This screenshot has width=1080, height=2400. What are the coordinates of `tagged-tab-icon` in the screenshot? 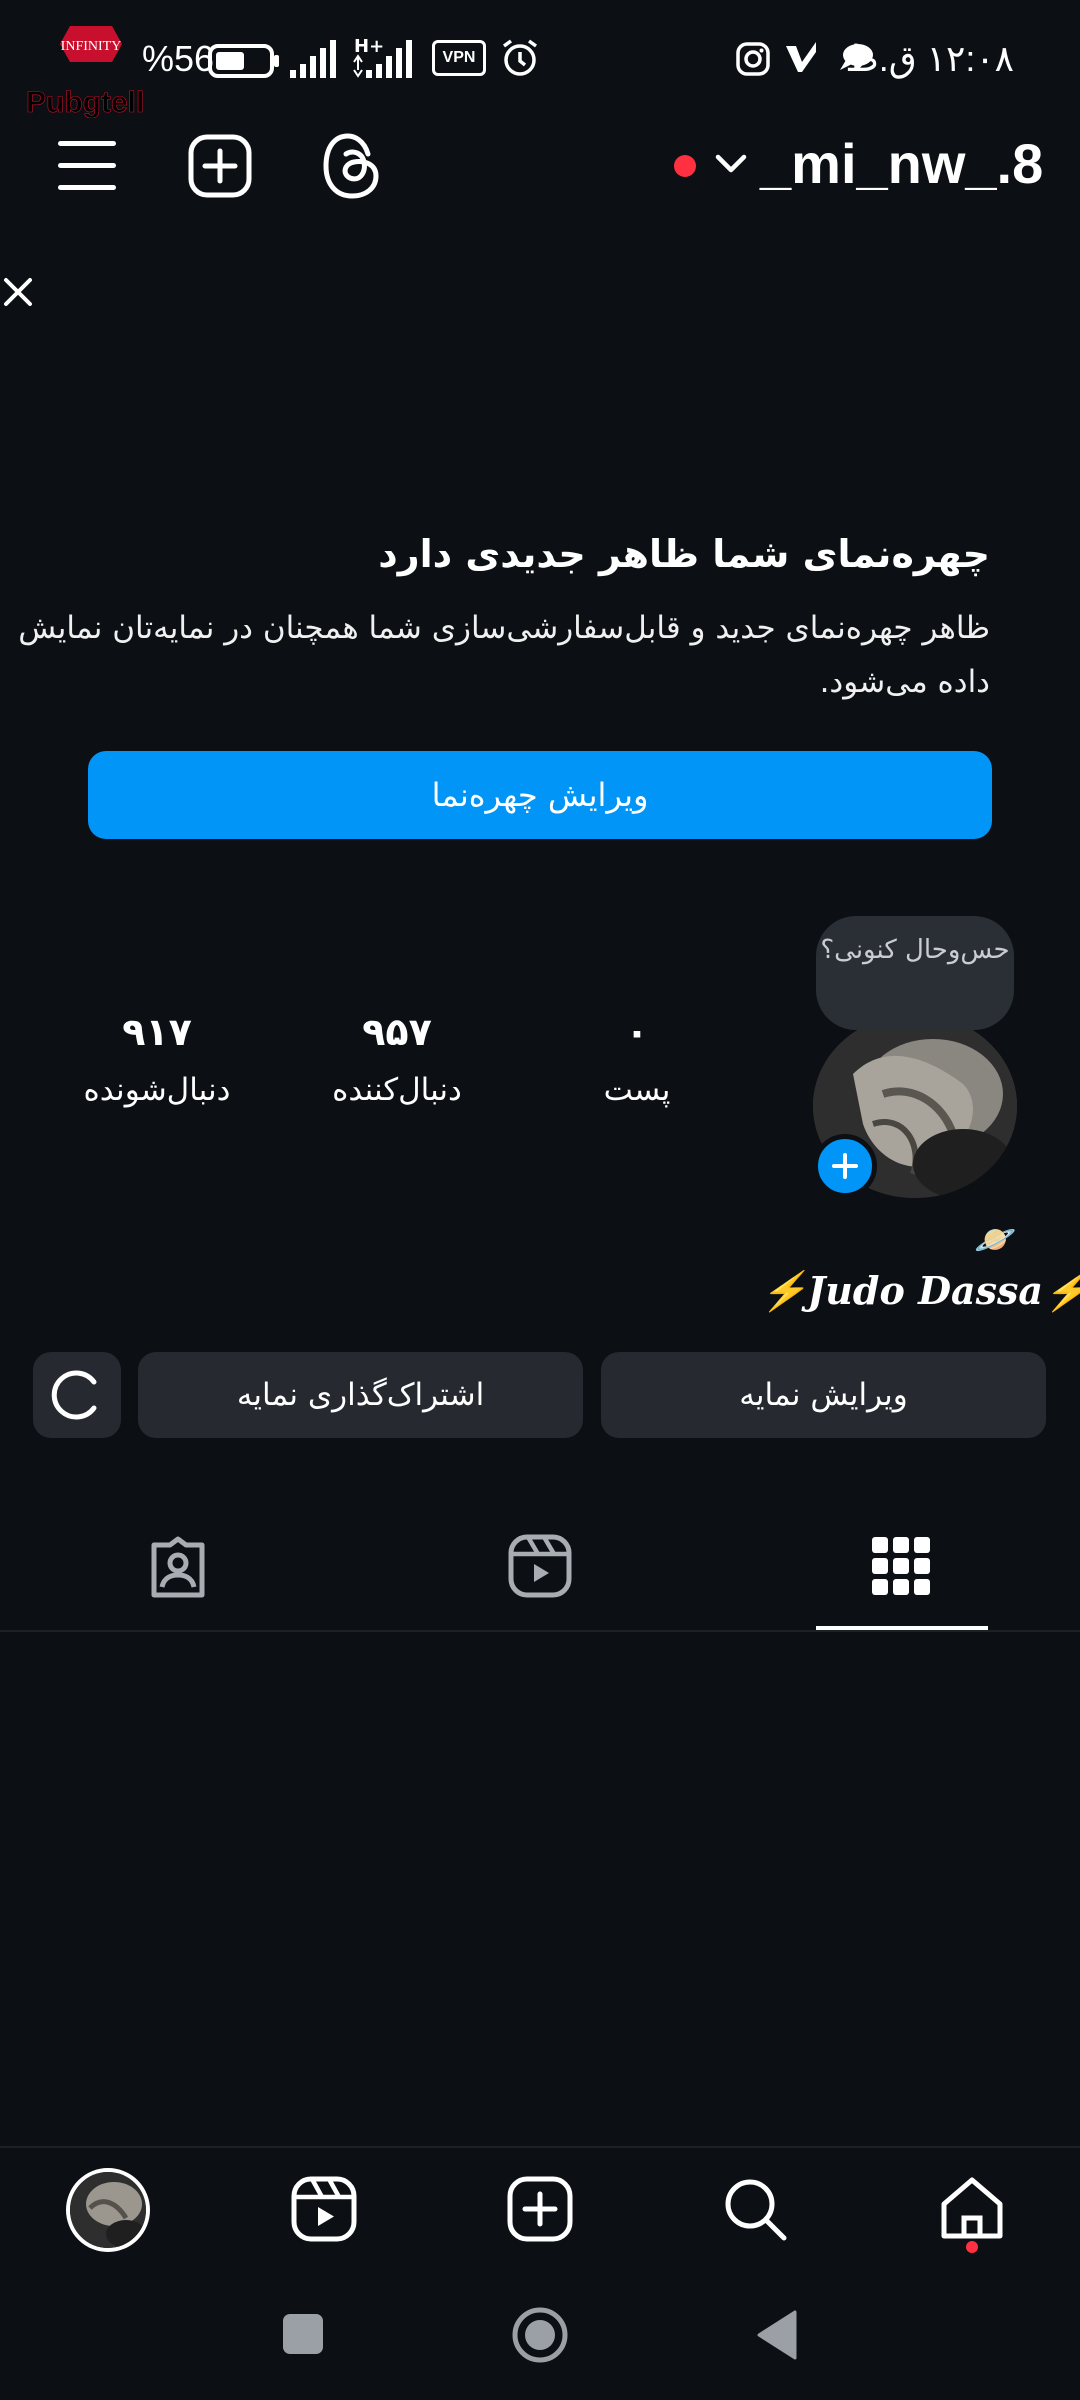 It's located at (178, 1567).